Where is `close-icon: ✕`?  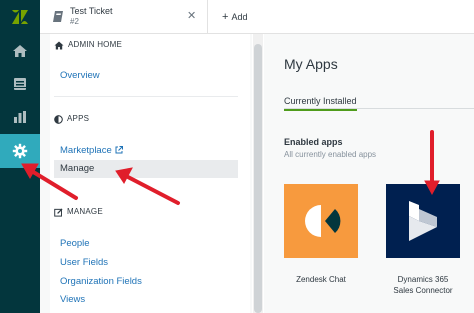
close-icon: ✕ is located at coordinates (191, 16).